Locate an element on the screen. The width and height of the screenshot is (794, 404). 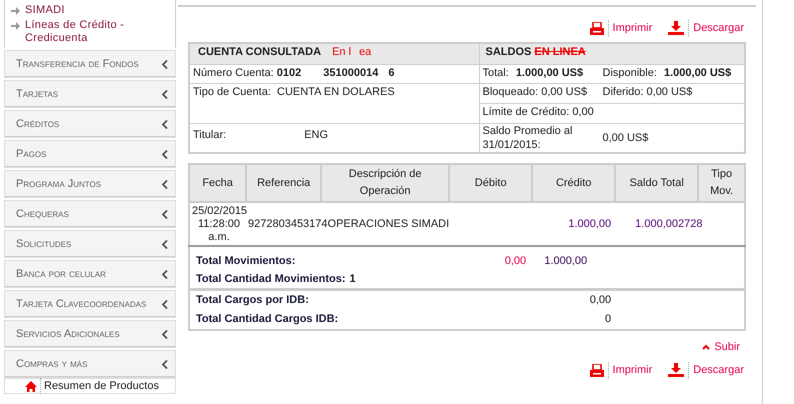
menu-item: Tarjetas is located at coordinates (90, 94).